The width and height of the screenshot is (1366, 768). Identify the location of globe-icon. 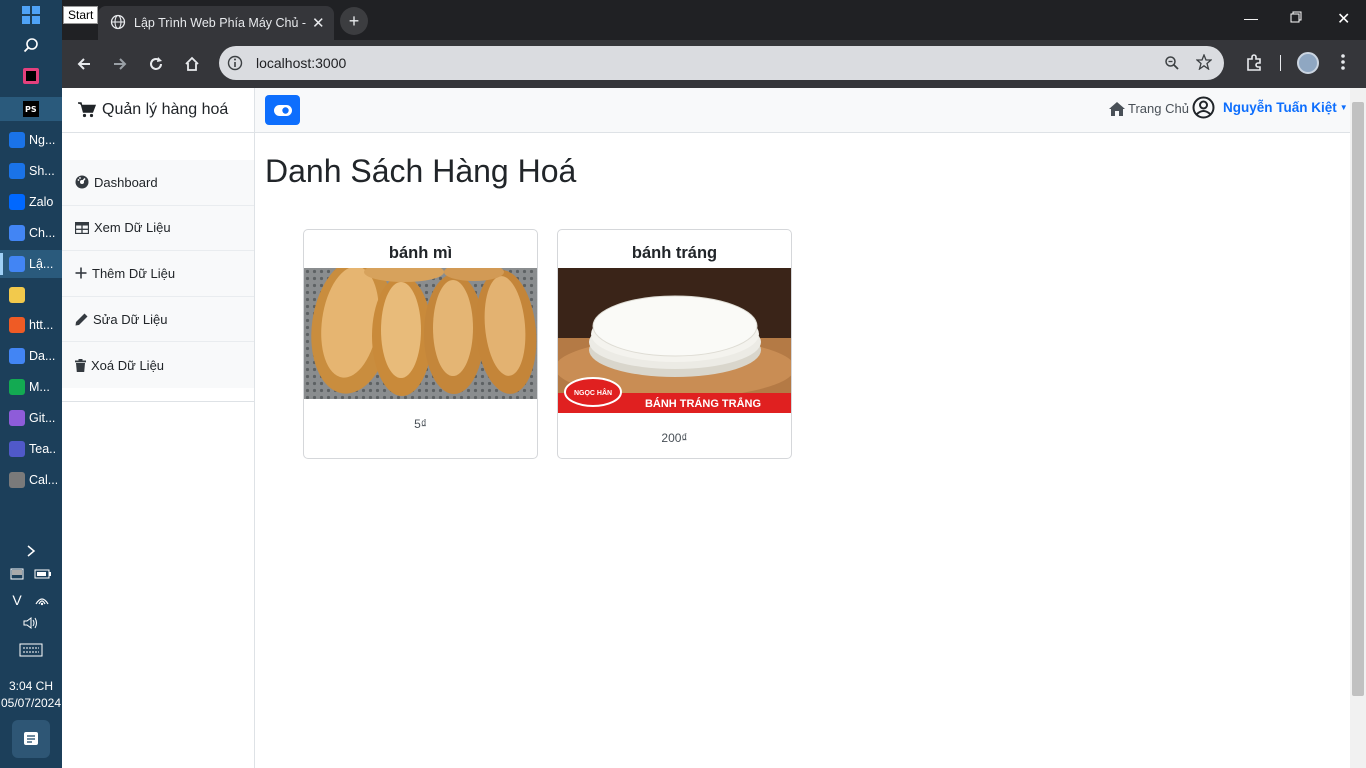
(118, 23).